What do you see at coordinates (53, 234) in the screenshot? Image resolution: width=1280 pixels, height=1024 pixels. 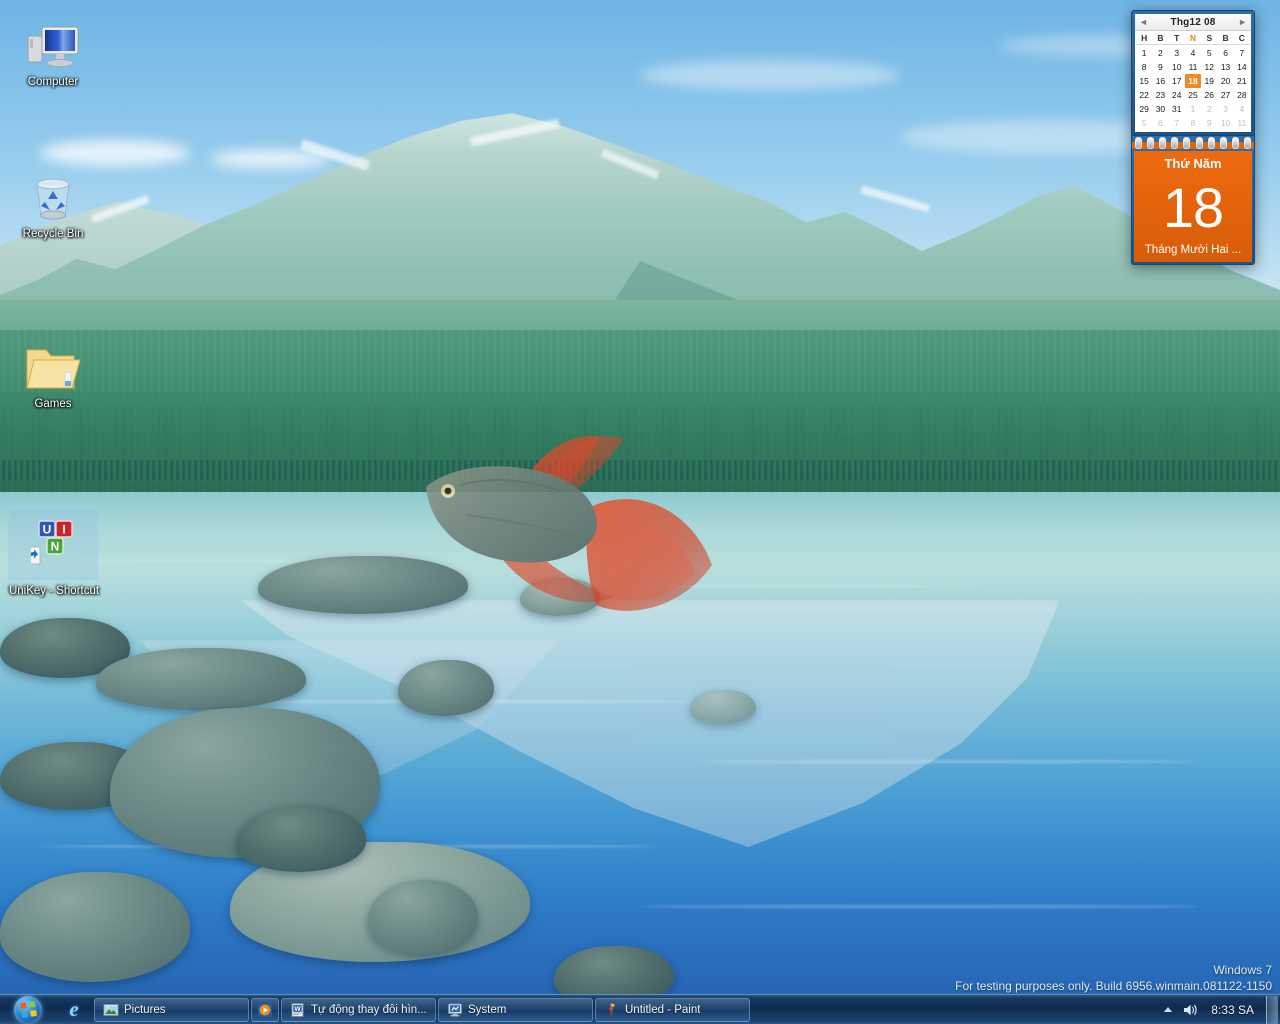 I see `desktop-icon-label: Recycle Bin` at bounding box center [53, 234].